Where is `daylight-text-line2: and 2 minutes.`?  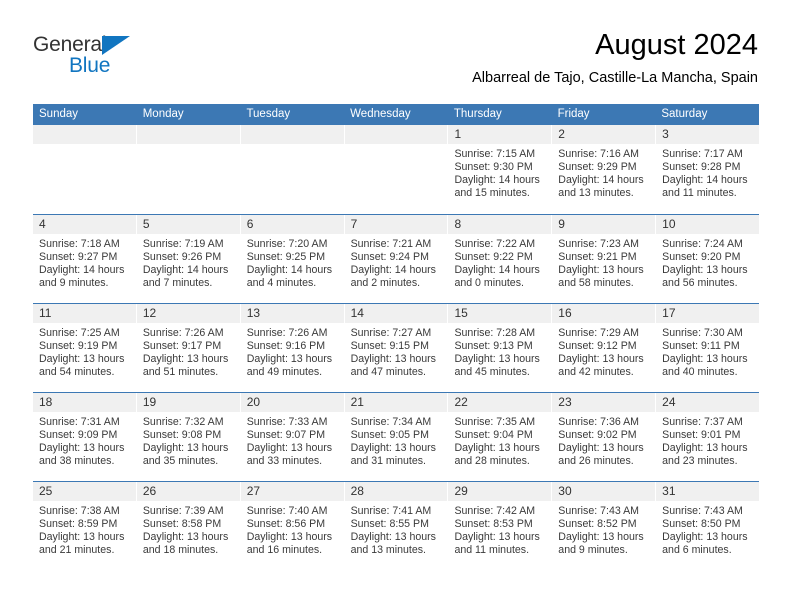 daylight-text-line2: and 2 minutes. is located at coordinates (385, 283).